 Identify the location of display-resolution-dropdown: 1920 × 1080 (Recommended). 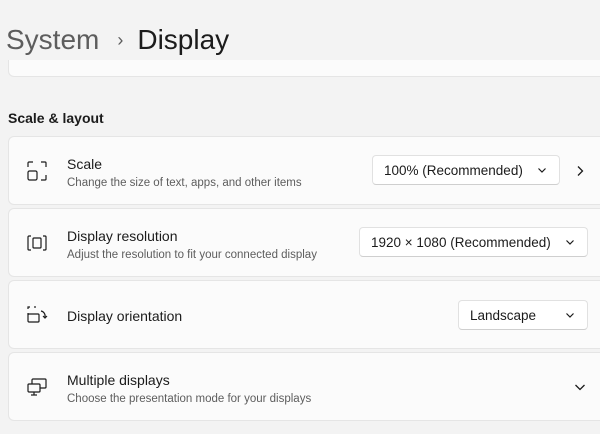
(473, 242).